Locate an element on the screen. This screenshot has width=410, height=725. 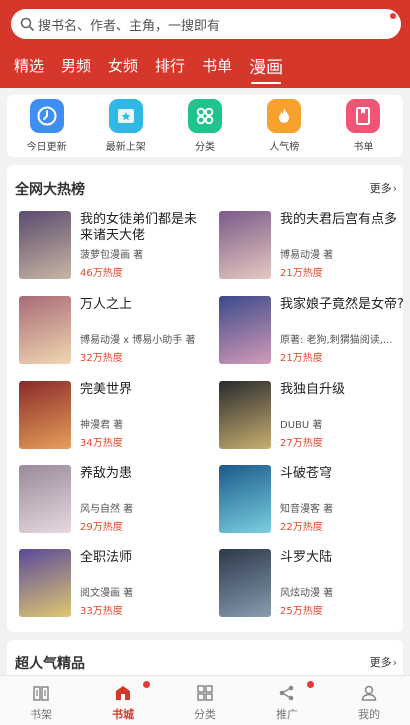
nav-label: 我的 is located at coordinates (369, 714).